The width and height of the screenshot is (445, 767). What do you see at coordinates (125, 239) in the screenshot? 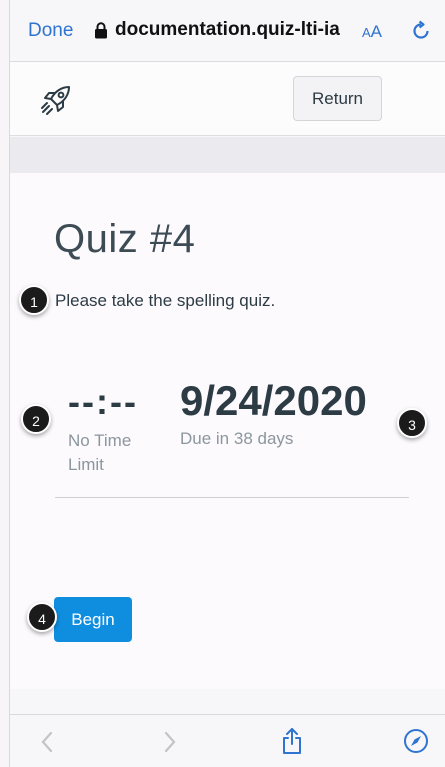
I see `quiz-title: Quiz #4` at bounding box center [125, 239].